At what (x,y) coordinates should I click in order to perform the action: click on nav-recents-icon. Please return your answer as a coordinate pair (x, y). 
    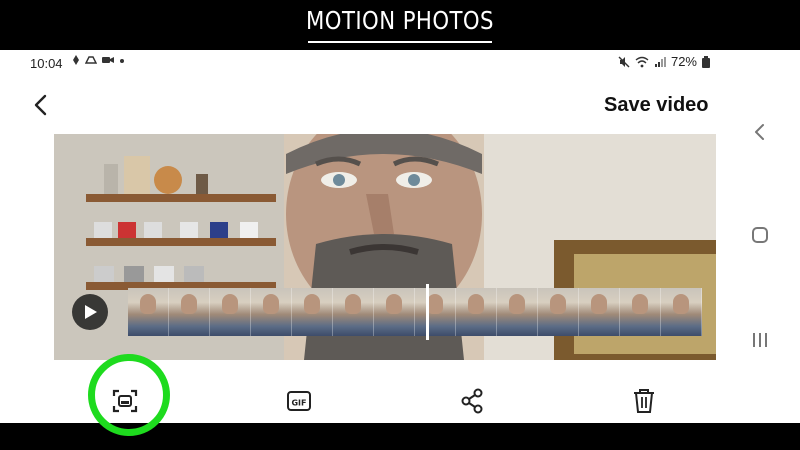
    Looking at the image, I should click on (760, 340).